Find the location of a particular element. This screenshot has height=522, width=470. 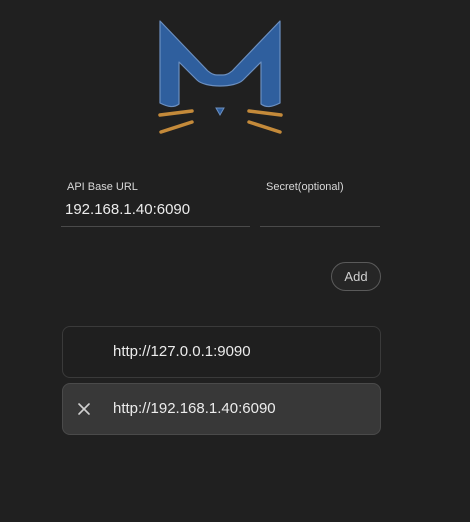

api-base-url-group: API Base URL is located at coordinates (155, 203).